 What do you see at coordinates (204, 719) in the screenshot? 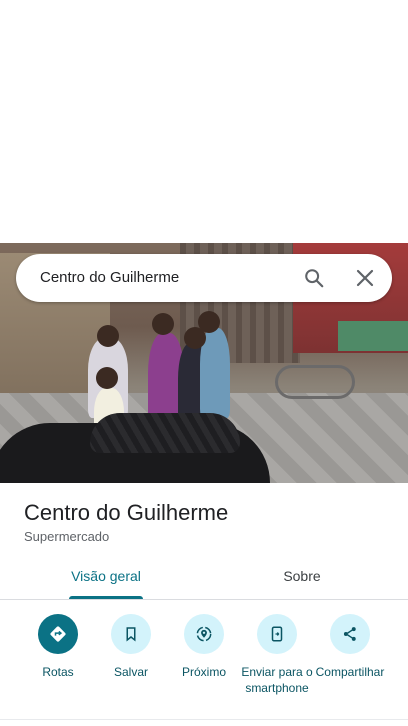
I see `bottom-divider` at bounding box center [204, 719].